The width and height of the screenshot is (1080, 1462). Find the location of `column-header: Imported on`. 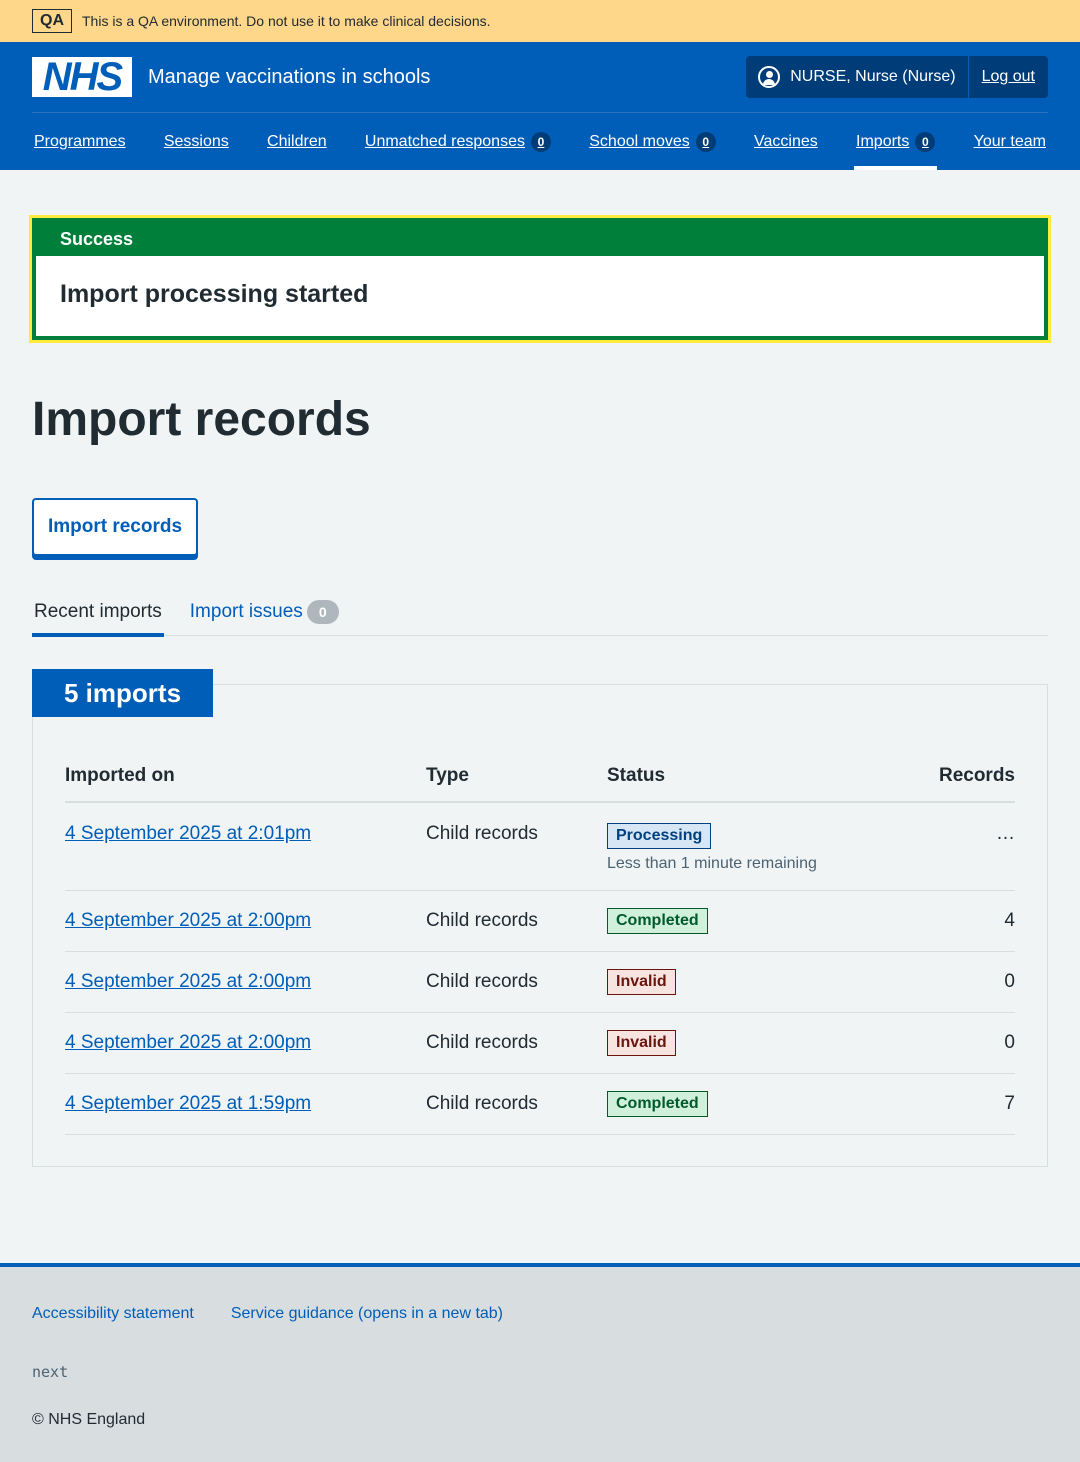

column-header: Imported on is located at coordinates (245, 776).